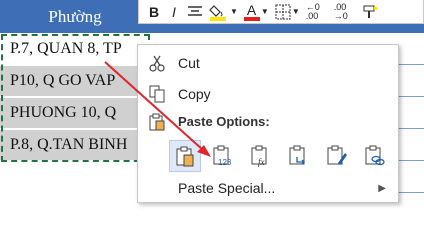 This screenshot has height=240, width=424. I want to click on paste-values-button: 123, so click(223, 156).